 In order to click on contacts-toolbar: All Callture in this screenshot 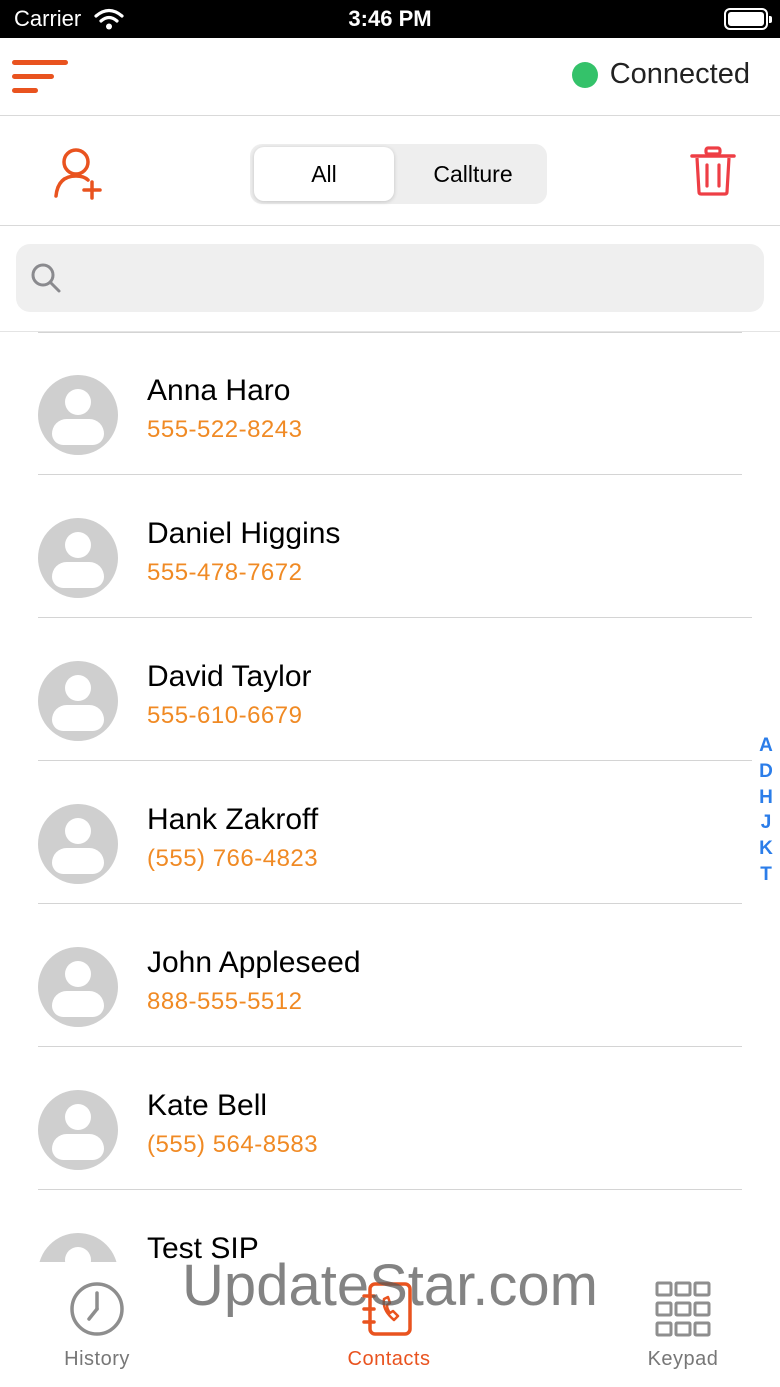, I will do `click(390, 171)`.